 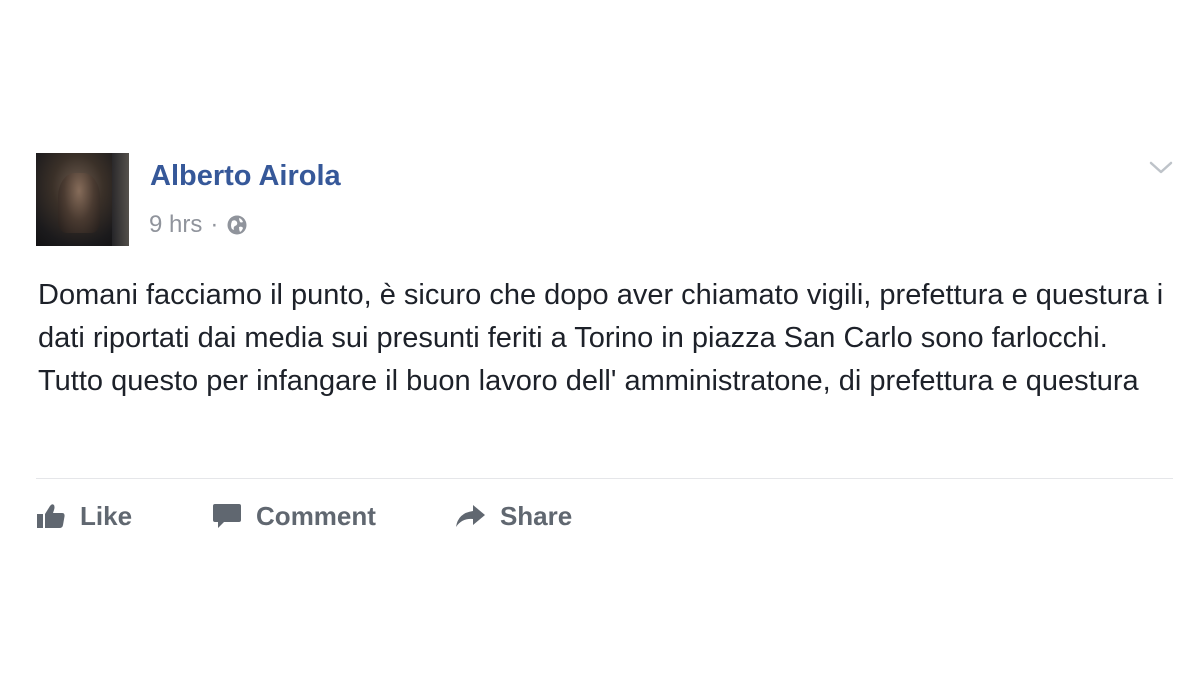 I want to click on author-avatar, so click(x=82, y=199).